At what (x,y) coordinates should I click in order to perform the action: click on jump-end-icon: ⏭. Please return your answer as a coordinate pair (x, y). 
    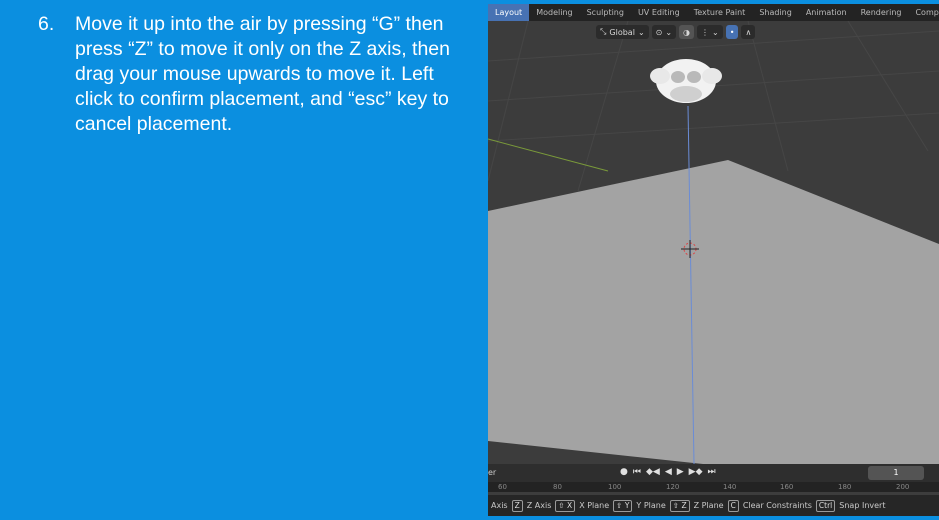
    Looking at the image, I should click on (712, 472).